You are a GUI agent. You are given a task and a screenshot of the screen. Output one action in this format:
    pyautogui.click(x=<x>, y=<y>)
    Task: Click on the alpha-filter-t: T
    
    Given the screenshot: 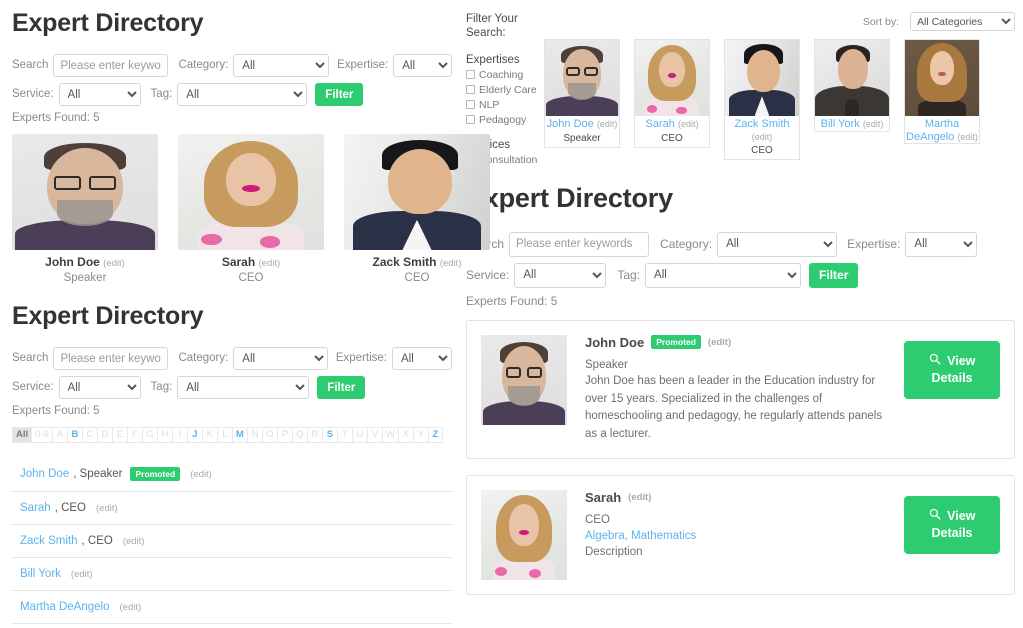 What is the action you would take?
    pyautogui.click(x=344, y=435)
    